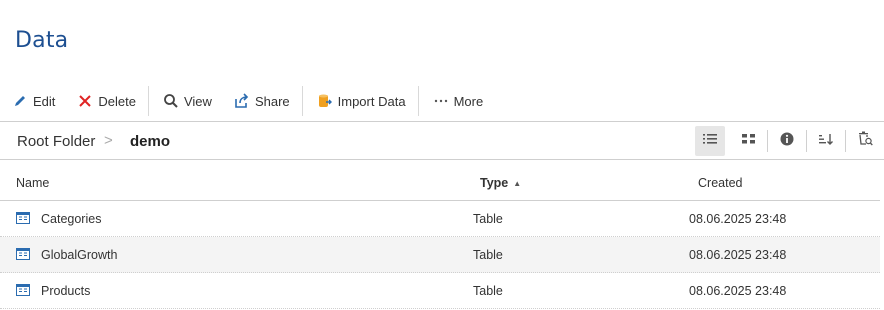 The image size is (884, 310). I want to click on column-header-name: Name, so click(32, 183).